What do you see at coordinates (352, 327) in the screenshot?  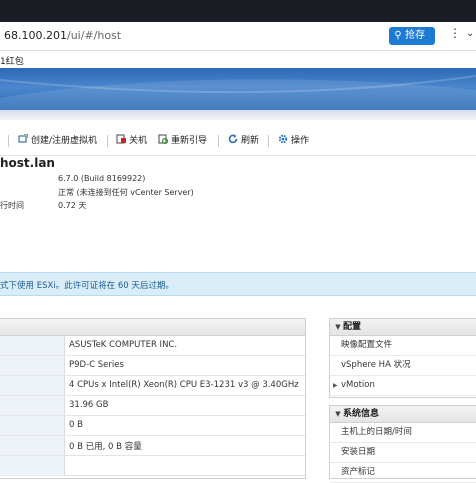 I see `config-panel-title: 配置` at bounding box center [352, 327].